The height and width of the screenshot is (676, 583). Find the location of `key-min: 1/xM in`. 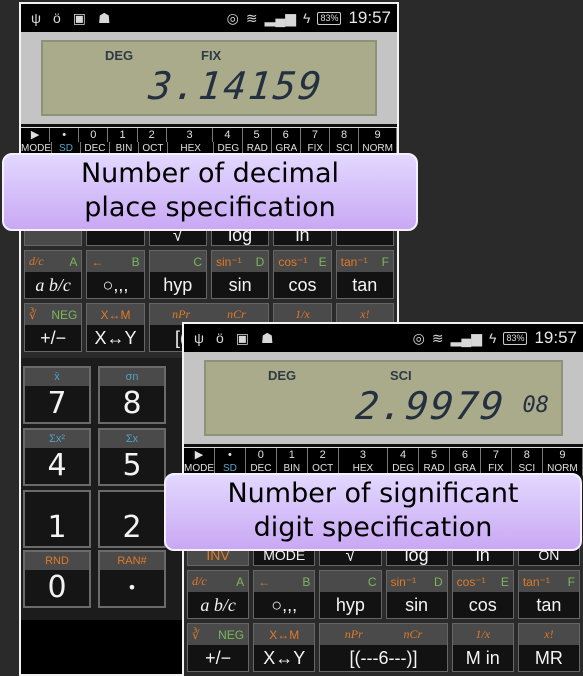

key-min: 1/xM in is located at coordinates (482, 647).